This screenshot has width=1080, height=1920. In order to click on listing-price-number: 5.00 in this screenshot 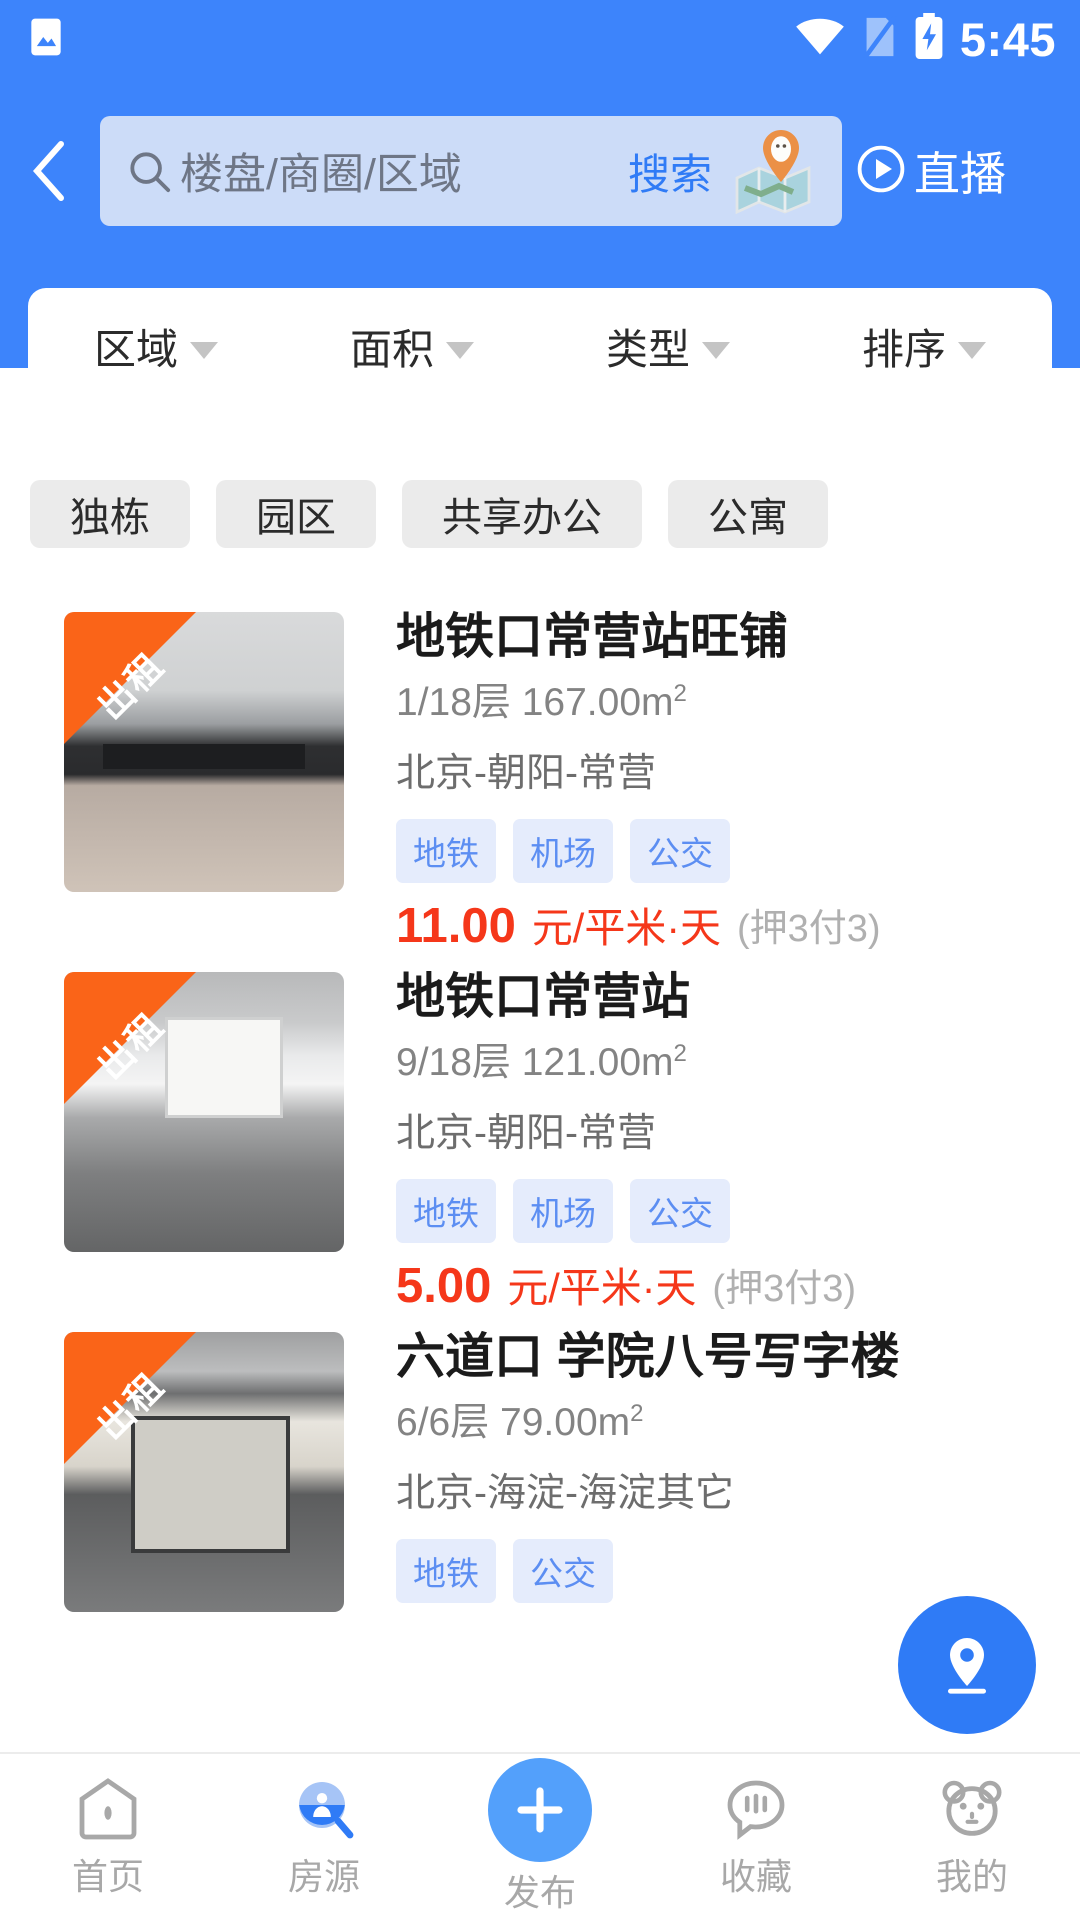, I will do `click(444, 1285)`.